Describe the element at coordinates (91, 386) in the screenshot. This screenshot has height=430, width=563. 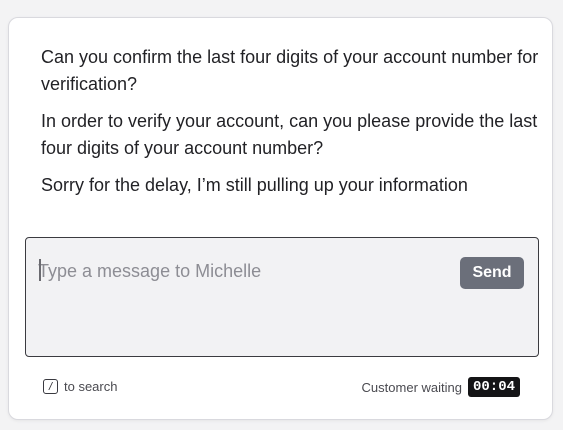
I see `shortcut-label: to search` at that location.